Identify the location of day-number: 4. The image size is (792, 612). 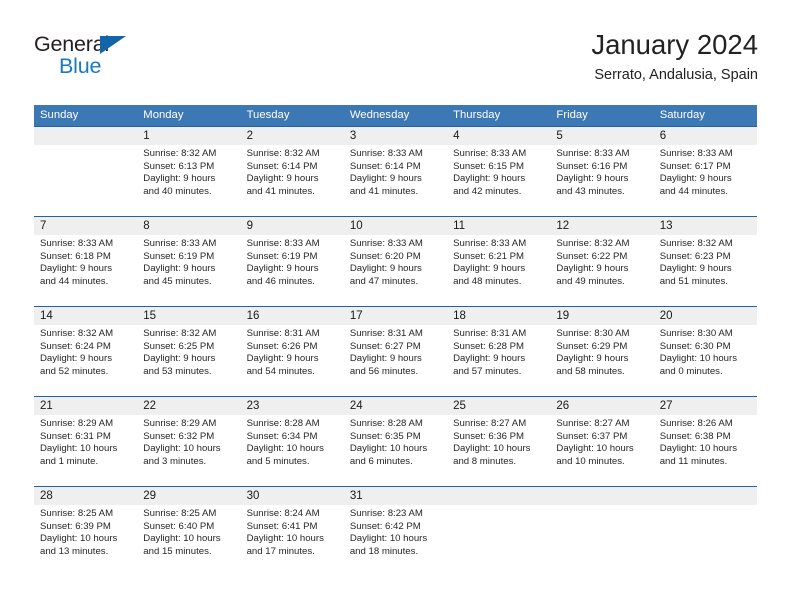
(456, 136).